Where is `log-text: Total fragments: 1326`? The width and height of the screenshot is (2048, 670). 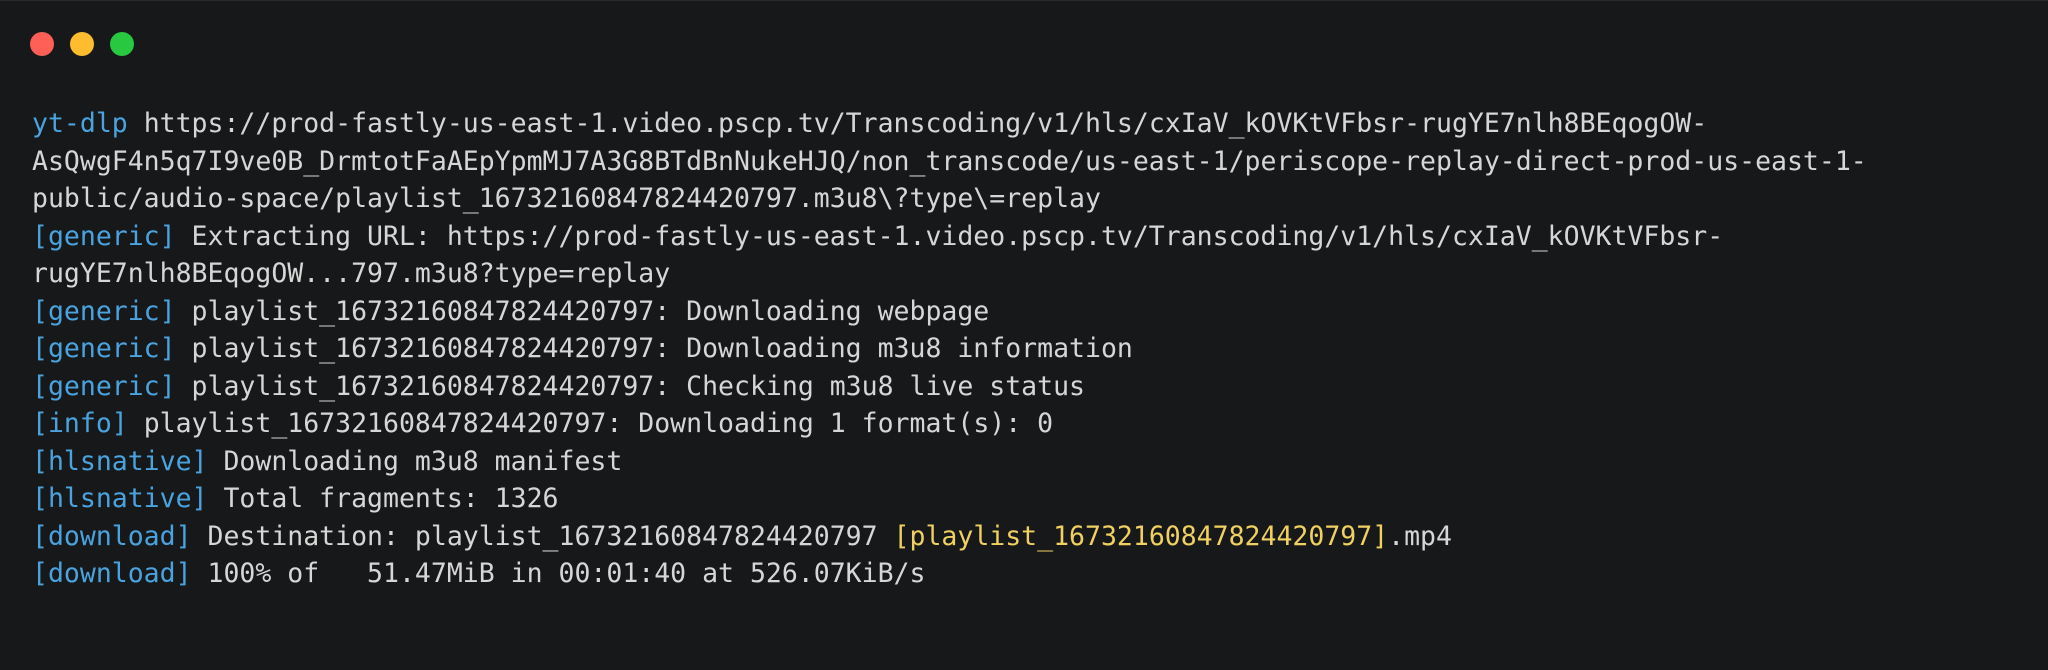 log-text: Total fragments: 1326 is located at coordinates (383, 498).